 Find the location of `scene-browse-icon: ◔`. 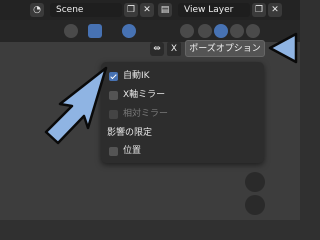

scene-browse-icon: ◔ is located at coordinates (37, 10).